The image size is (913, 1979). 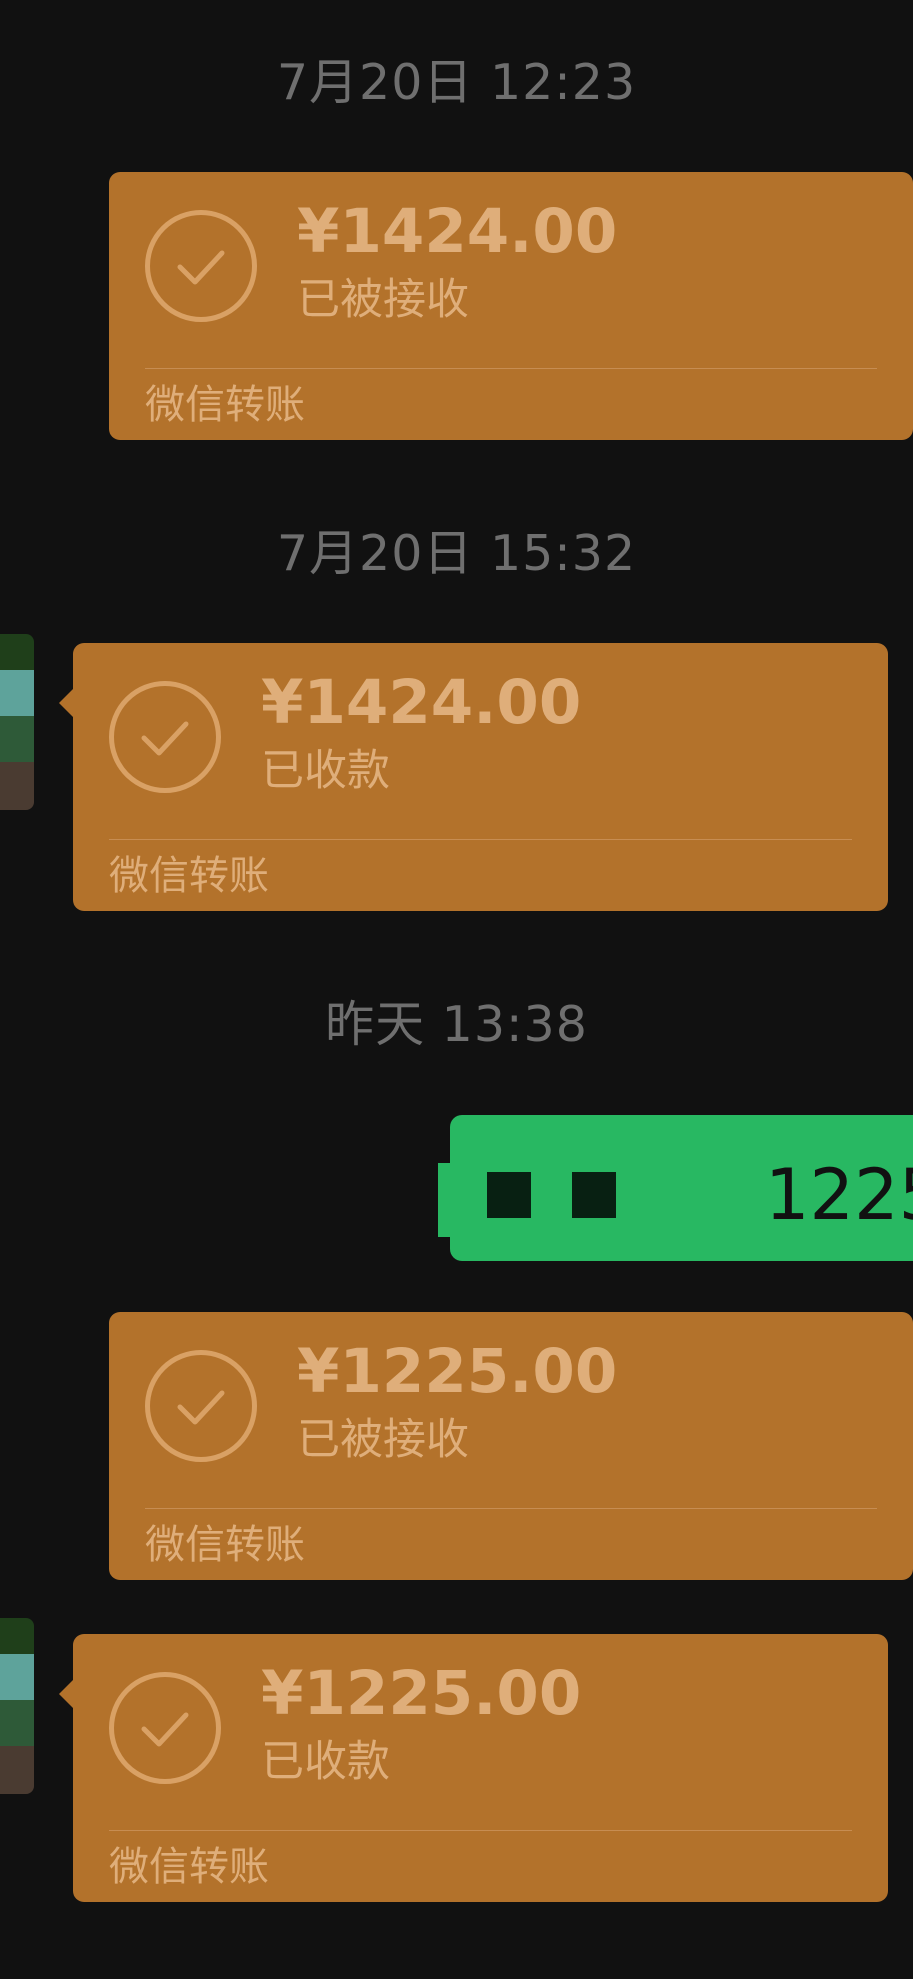 What do you see at coordinates (456, 553) in the screenshot?
I see `timestamp: 7月20日 15:32` at bounding box center [456, 553].